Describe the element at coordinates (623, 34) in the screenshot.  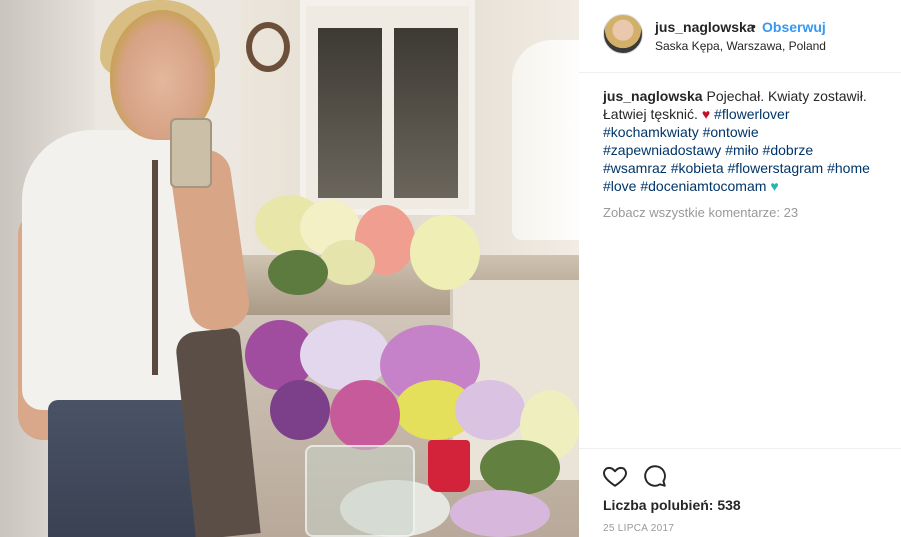
I see `avatar` at that location.